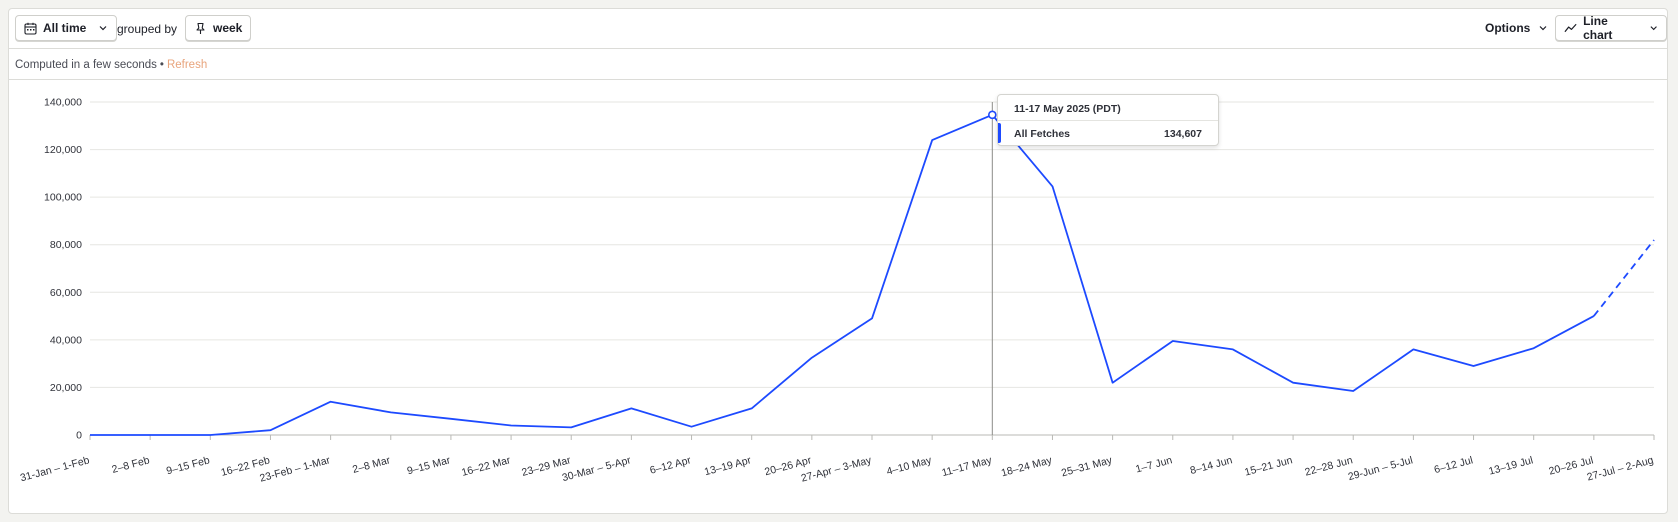 Image resolution: width=1678 pixels, height=522 pixels. Describe the element at coordinates (1108, 108) in the screenshot. I see `tooltip-title: 11-17 May 2025 (PDT)` at that location.